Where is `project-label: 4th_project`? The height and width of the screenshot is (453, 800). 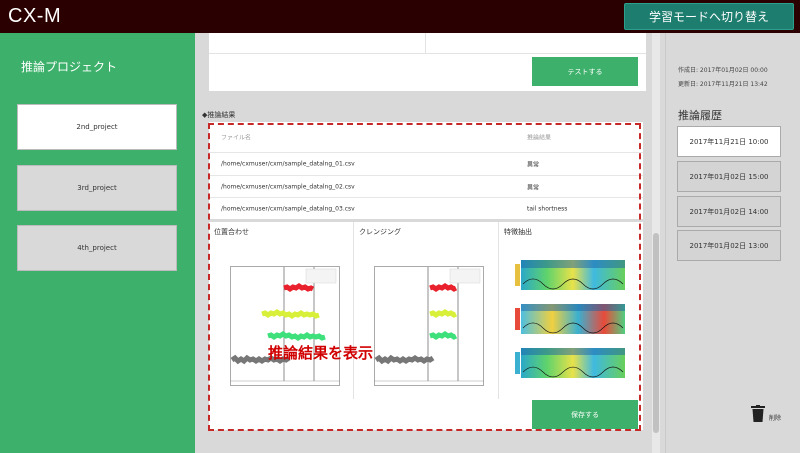 project-label: 4th_project is located at coordinates (97, 248).